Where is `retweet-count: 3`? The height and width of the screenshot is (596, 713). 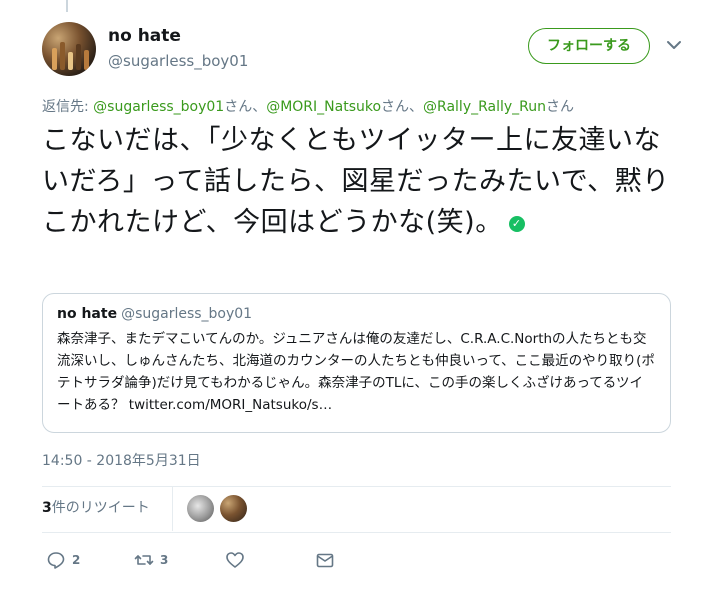 retweet-count: 3 is located at coordinates (164, 560).